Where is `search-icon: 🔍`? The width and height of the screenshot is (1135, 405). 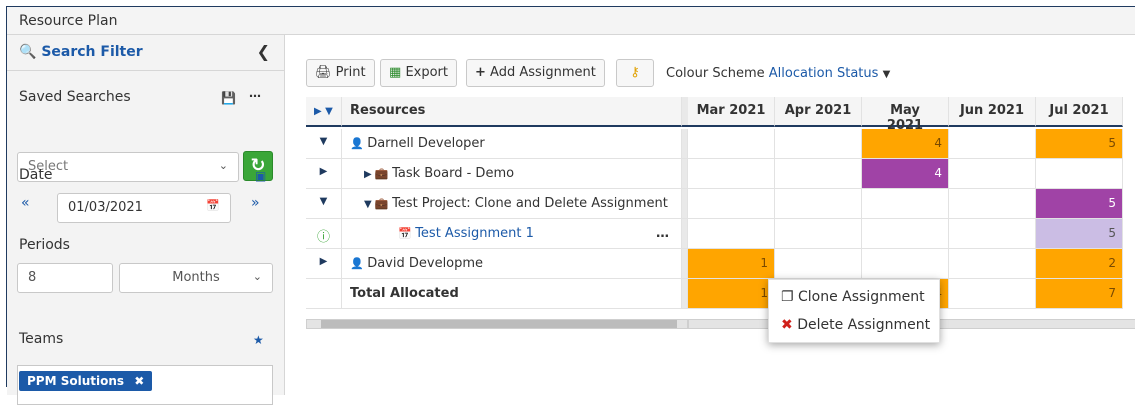 search-icon: 🔍 is located at coordinates (28, 52).